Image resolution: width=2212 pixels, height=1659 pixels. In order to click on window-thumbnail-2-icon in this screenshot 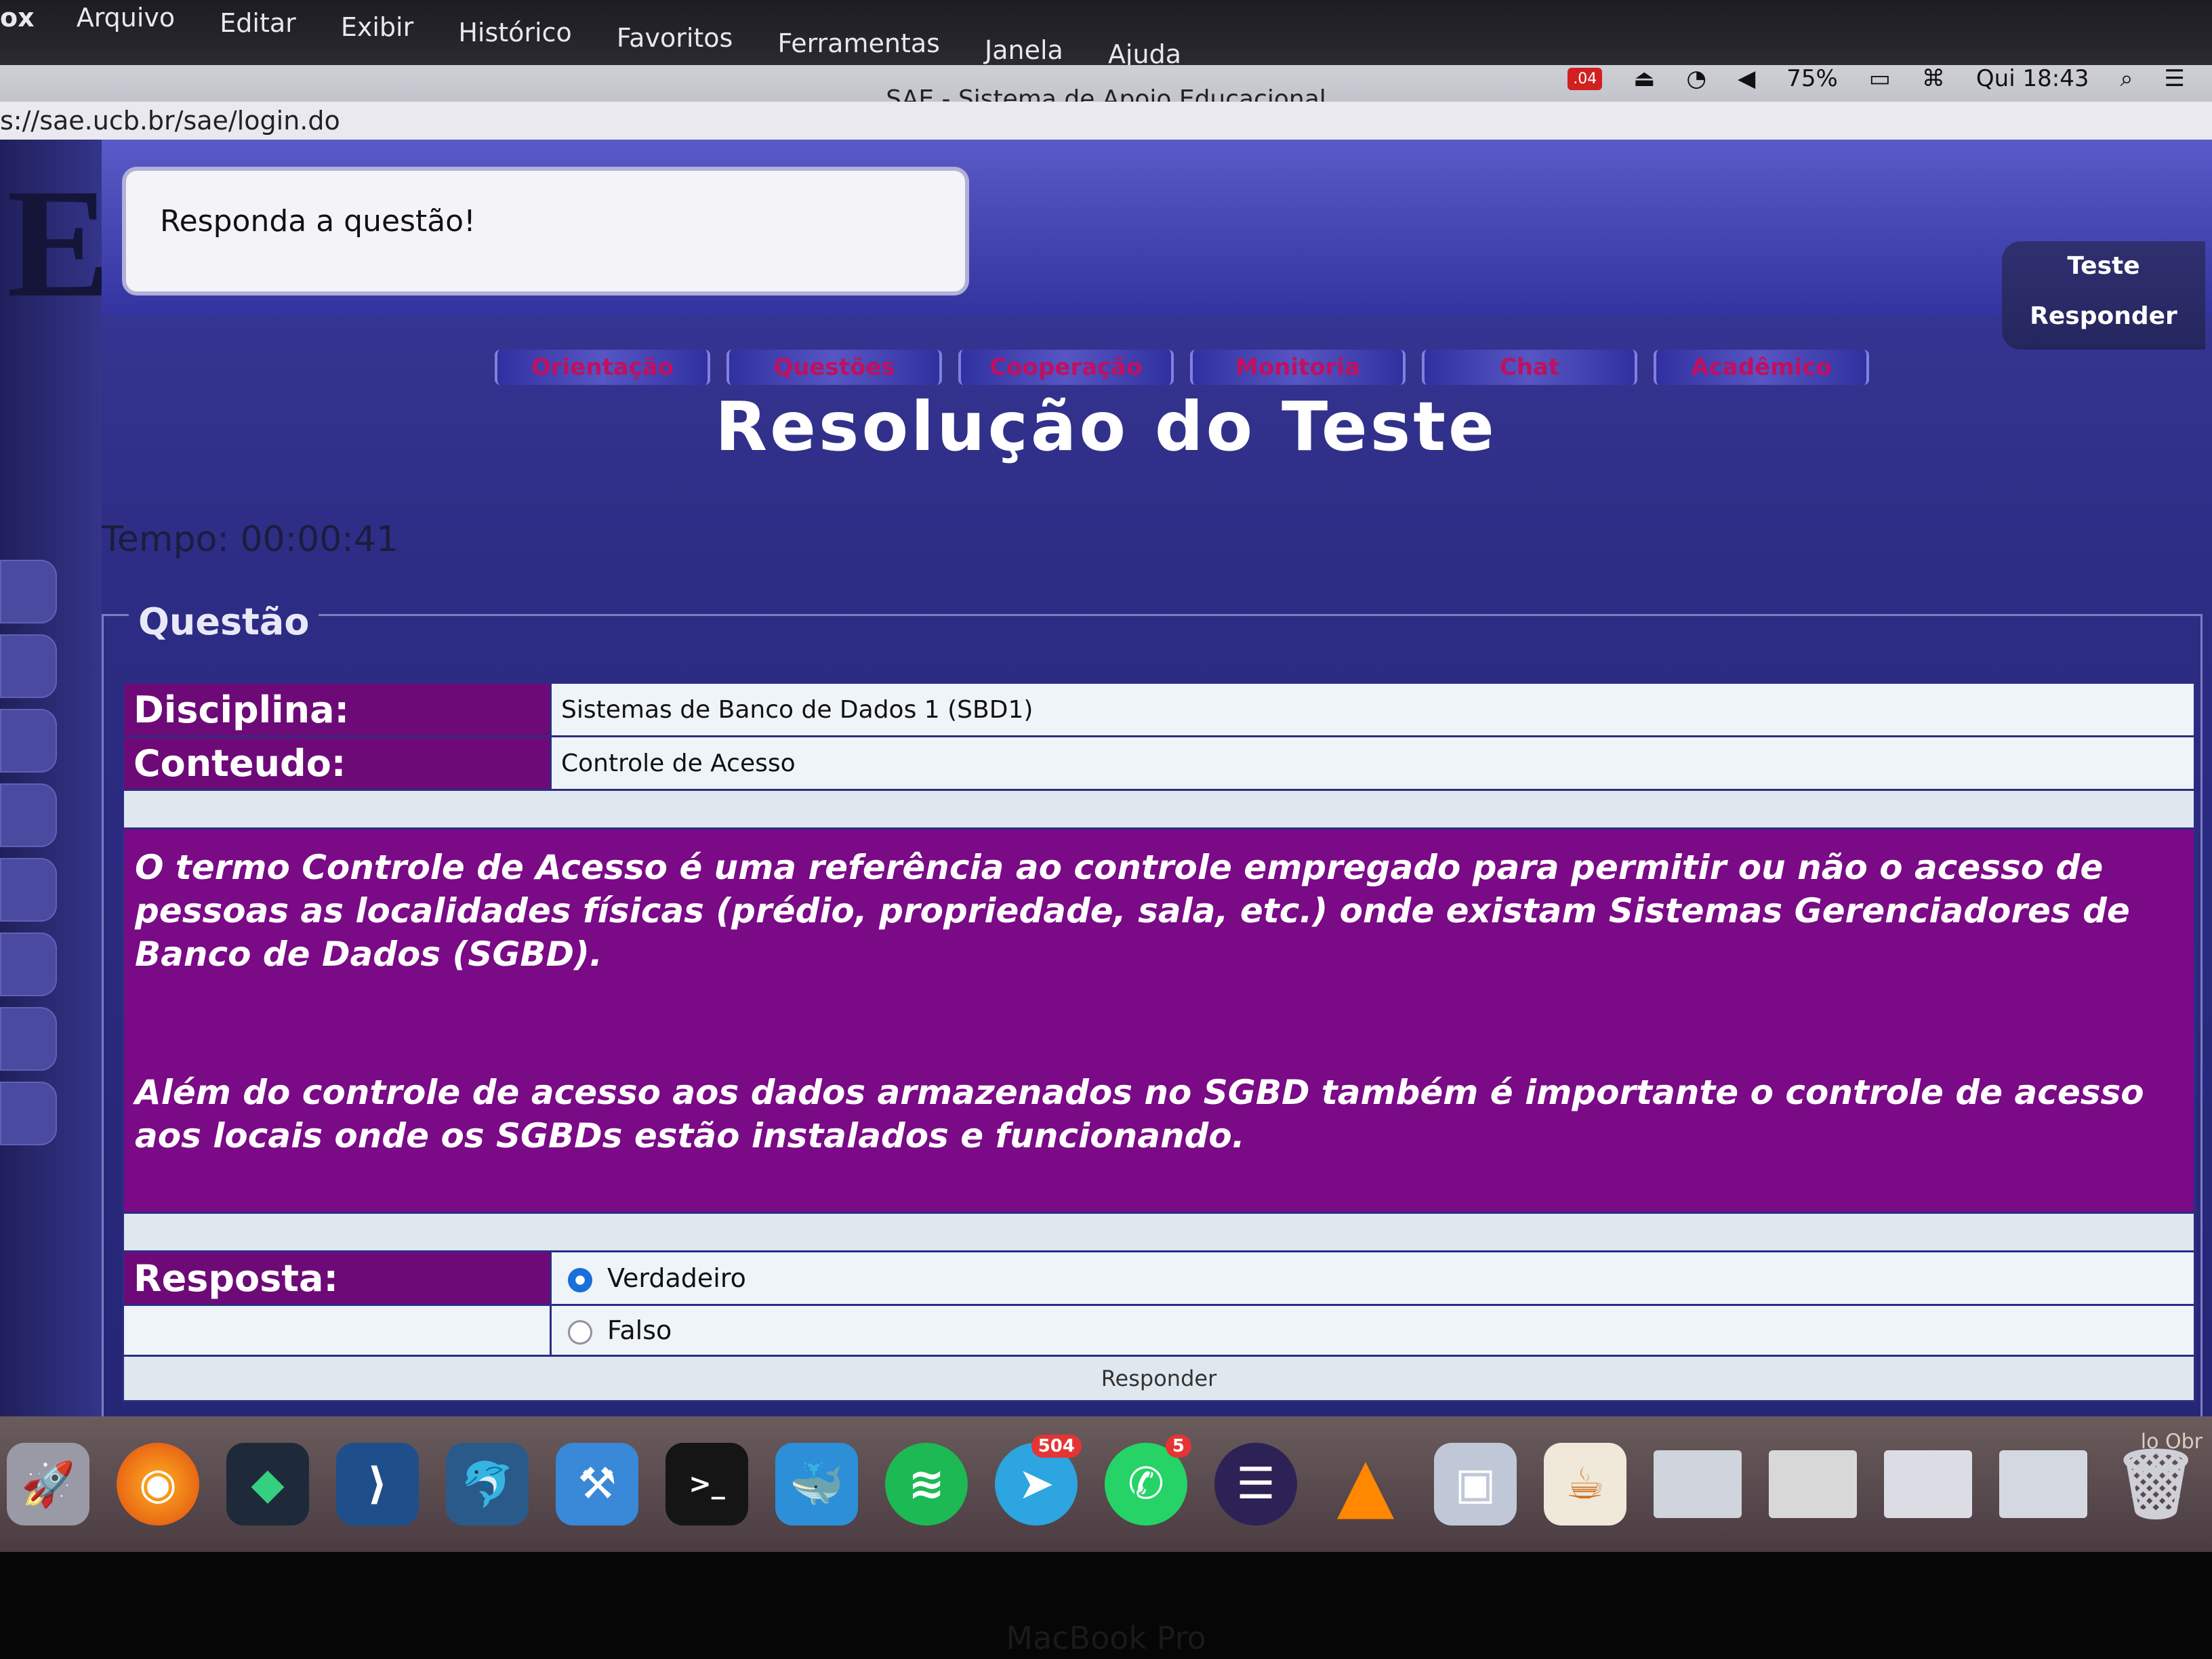, I will do `click(1813, 1484)`.